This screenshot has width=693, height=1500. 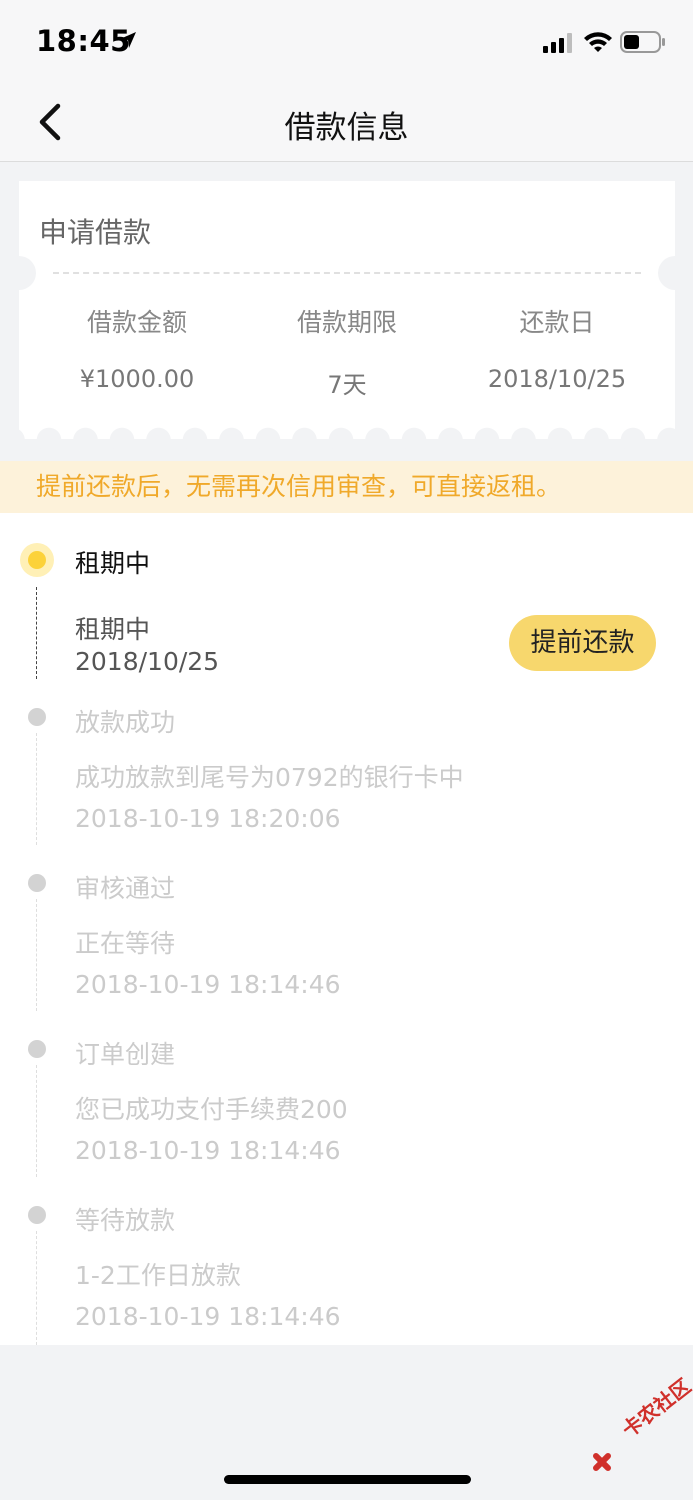 I want to click on cellular-signal-icon, so click(x=557, y=43).